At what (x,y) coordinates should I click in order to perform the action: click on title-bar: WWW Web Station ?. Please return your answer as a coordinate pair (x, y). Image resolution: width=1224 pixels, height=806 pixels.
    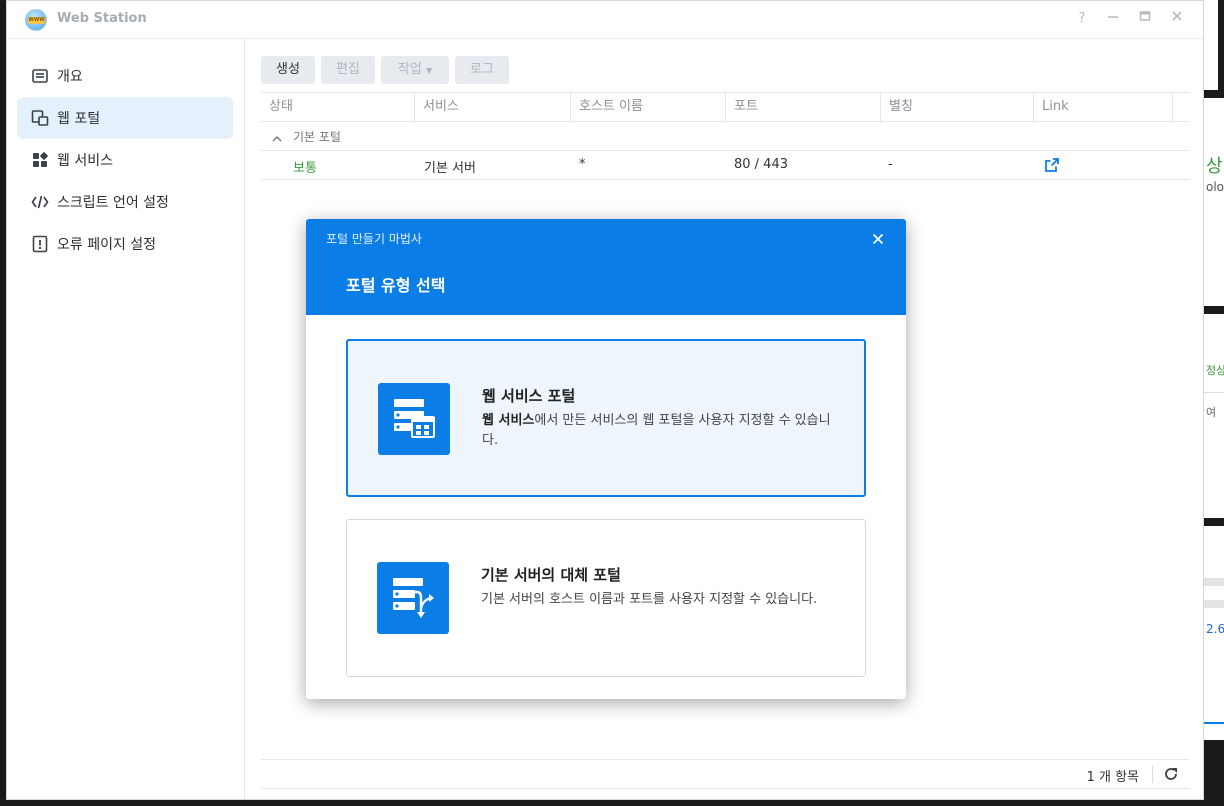
    Looking at the image, I should click on (605, 20).